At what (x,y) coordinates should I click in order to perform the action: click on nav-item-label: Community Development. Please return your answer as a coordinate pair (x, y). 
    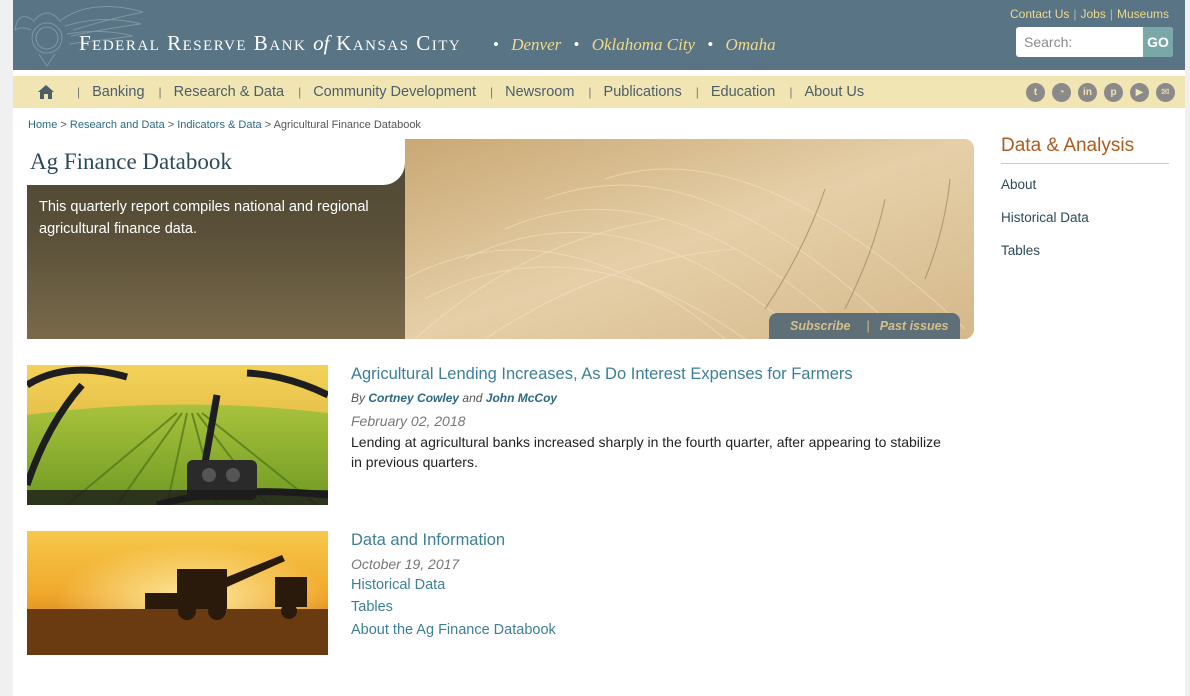
    Looking at the image, I should click on (394, 92).